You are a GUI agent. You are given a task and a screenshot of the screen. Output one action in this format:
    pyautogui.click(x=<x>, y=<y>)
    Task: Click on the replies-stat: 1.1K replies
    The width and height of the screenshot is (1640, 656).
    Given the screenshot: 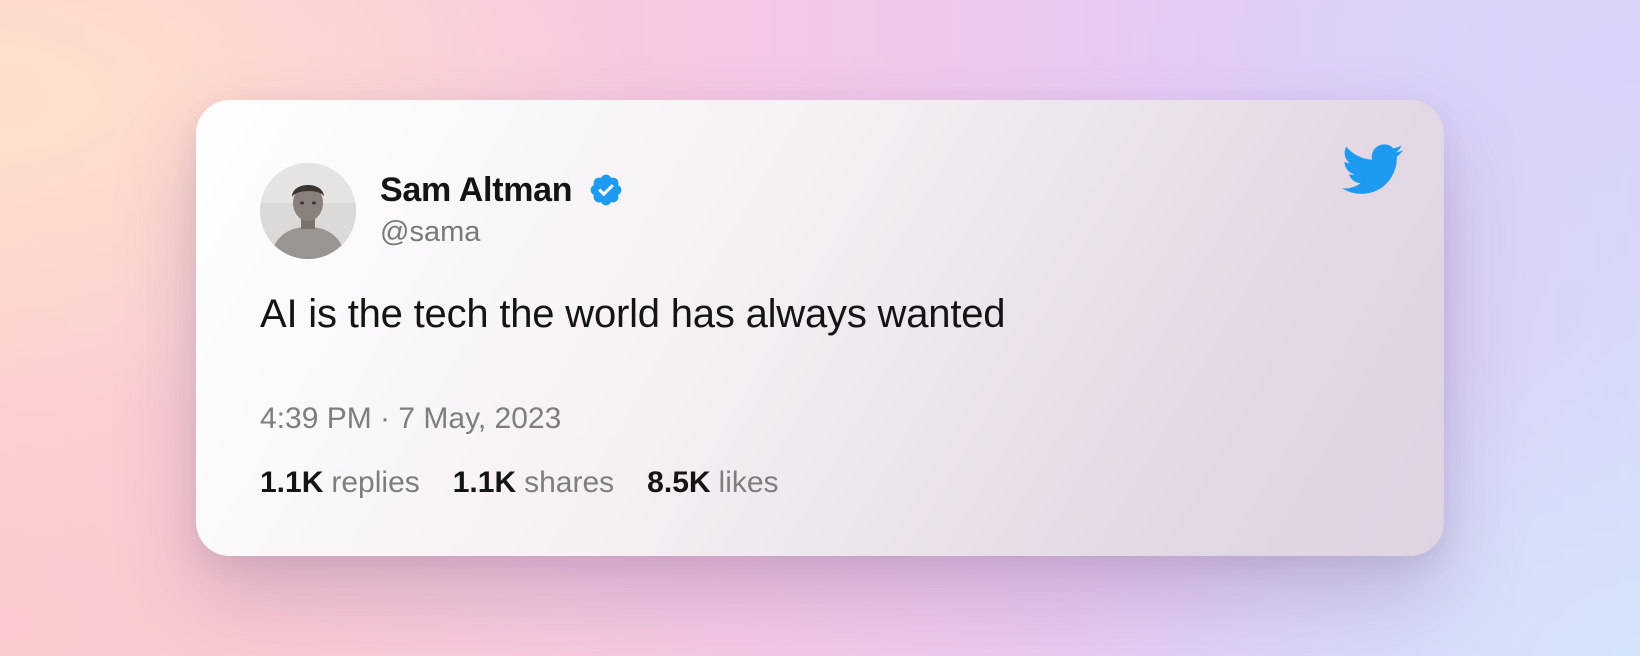 What is the action you would take?
    pyautogui.click(x=340, y=483)
    